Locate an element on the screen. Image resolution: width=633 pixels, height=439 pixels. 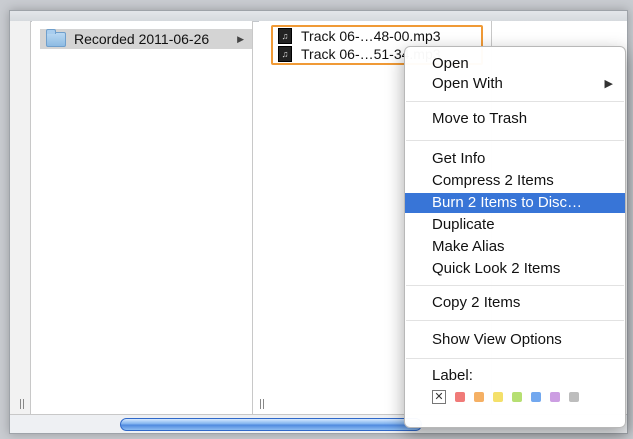
menu-item-label: Open With is located at coordinates (467, 83).